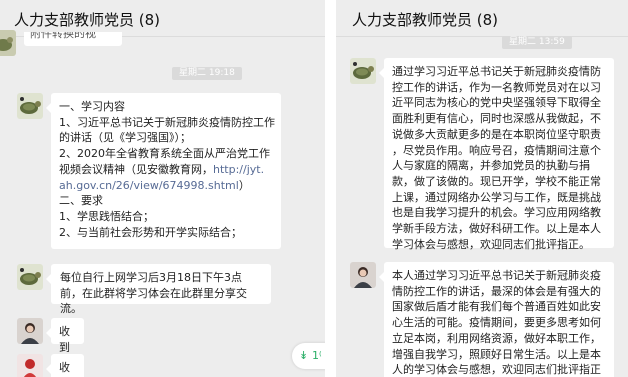 This screenshot has height=377, width=628. What do you see at coordinates (496, 229) in the screenshot?
I see `message-line: 学新手段方法，做好科研工作。以上是本人` at bounding box center [496, 229].